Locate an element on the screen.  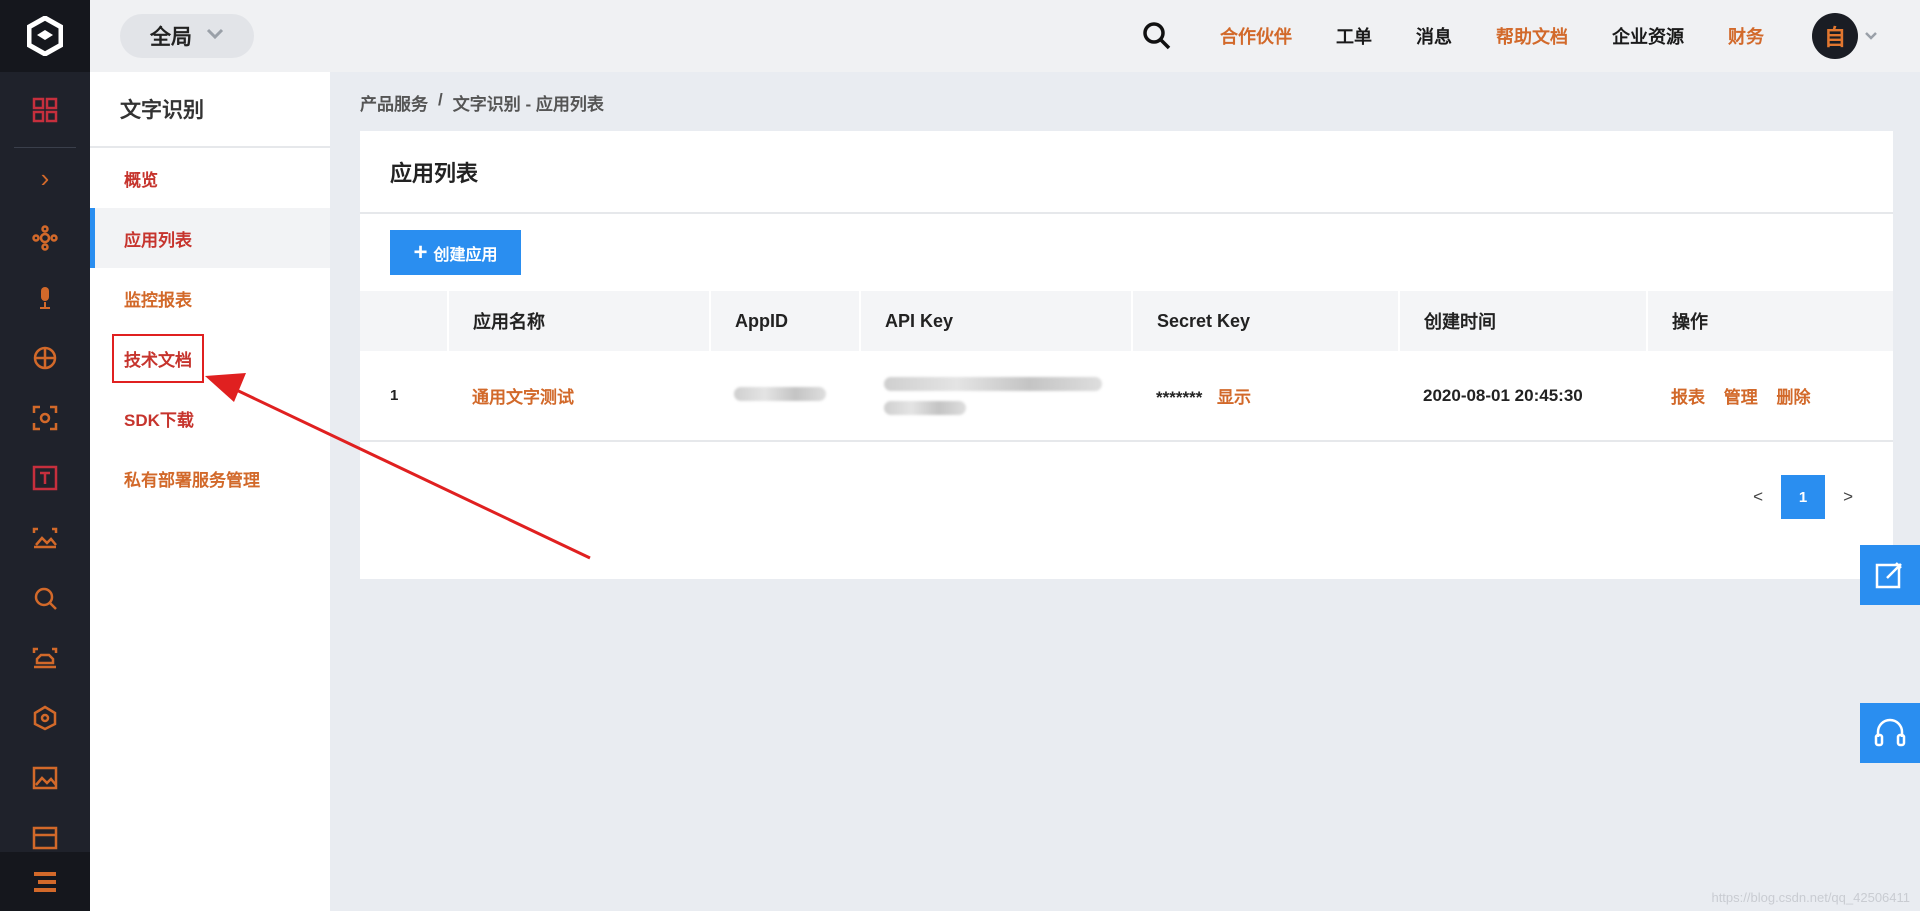
cube-icon is located at coordinates (45, 718).